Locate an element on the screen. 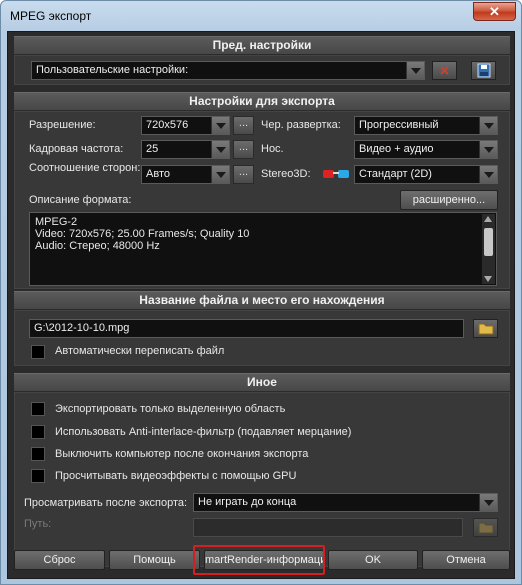 This screenshot has height=585, width=522. resolution-label: Разрешение: is located at coordinates (62, 125).